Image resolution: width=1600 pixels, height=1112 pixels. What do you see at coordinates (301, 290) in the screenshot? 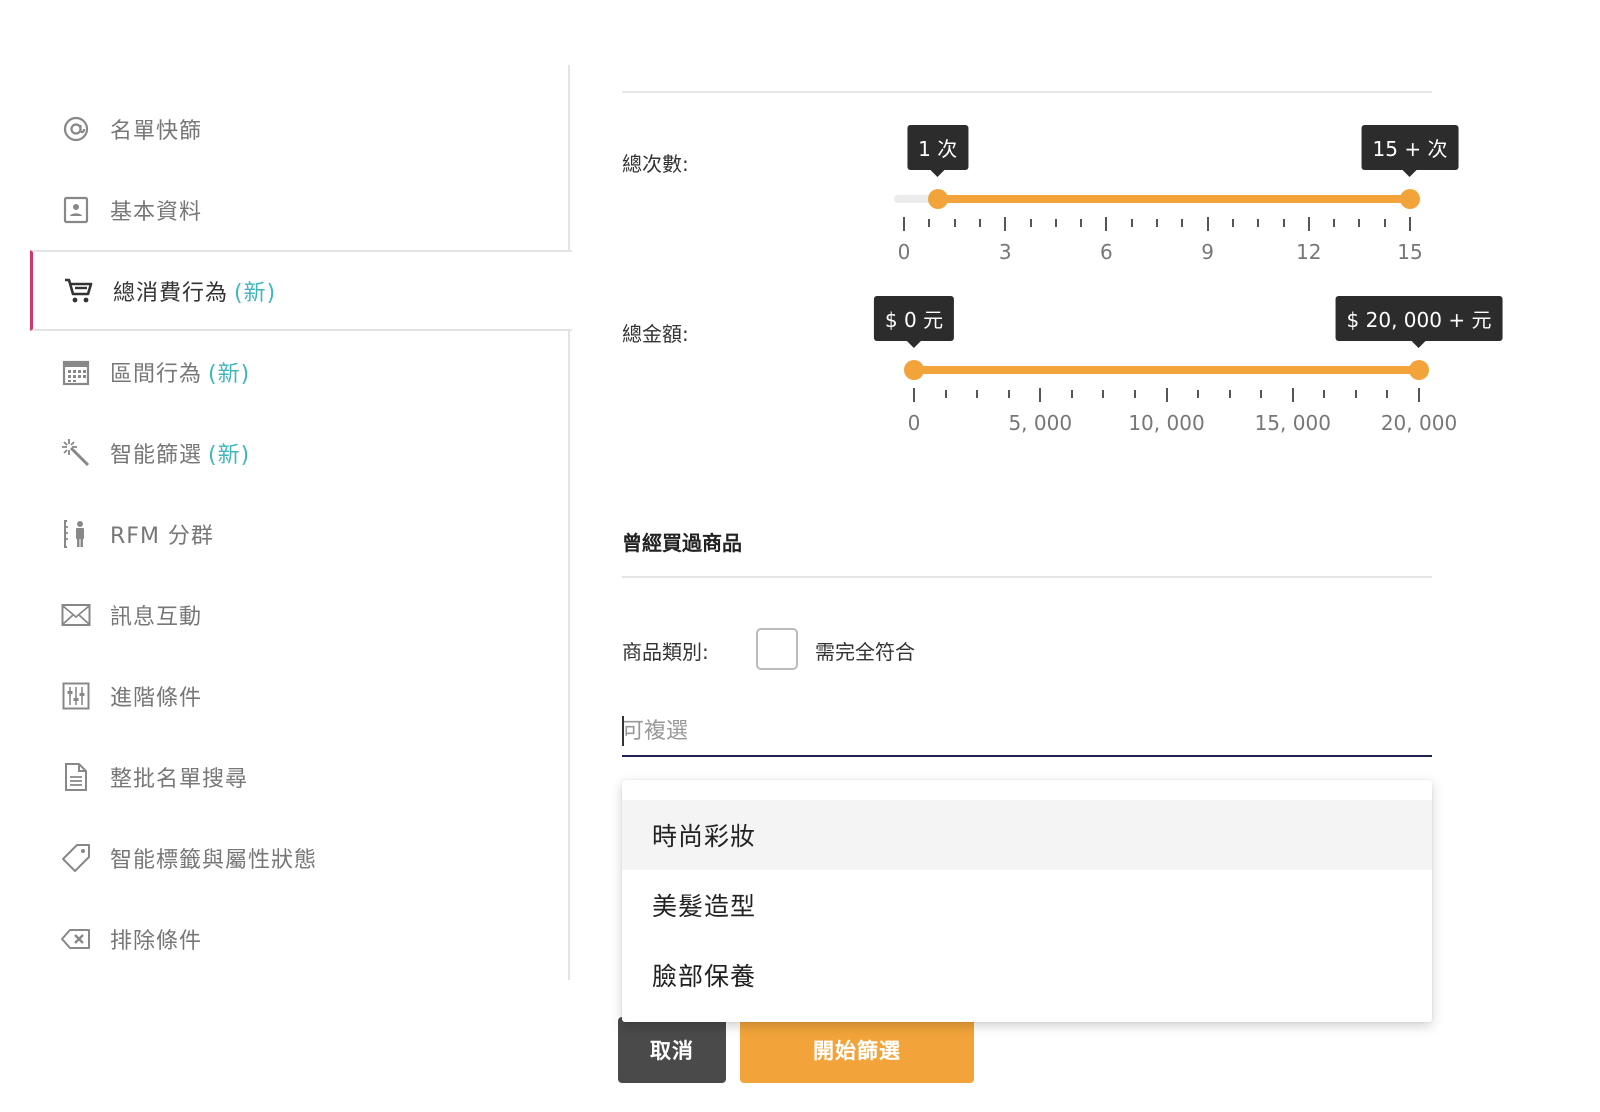
I see `sidebar-item-2: 總消費行為 (新)` at bounding box center [301, 290].